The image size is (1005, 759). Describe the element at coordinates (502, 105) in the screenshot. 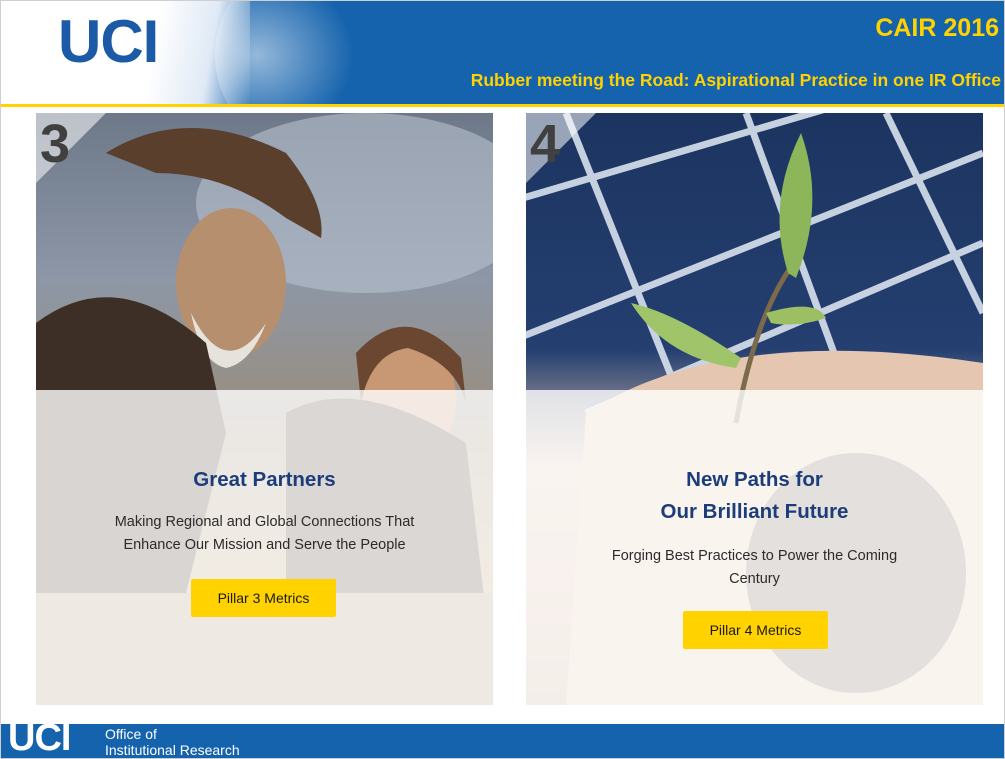

I see `header-gold-rule` at that location.